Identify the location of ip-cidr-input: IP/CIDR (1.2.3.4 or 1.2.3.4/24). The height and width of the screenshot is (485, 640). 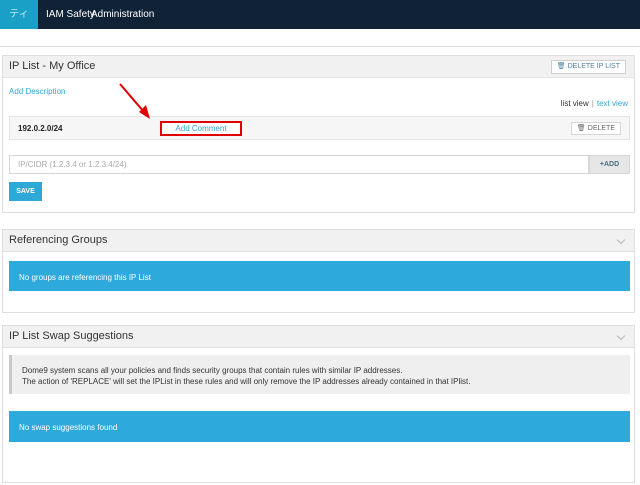
(299, 164).